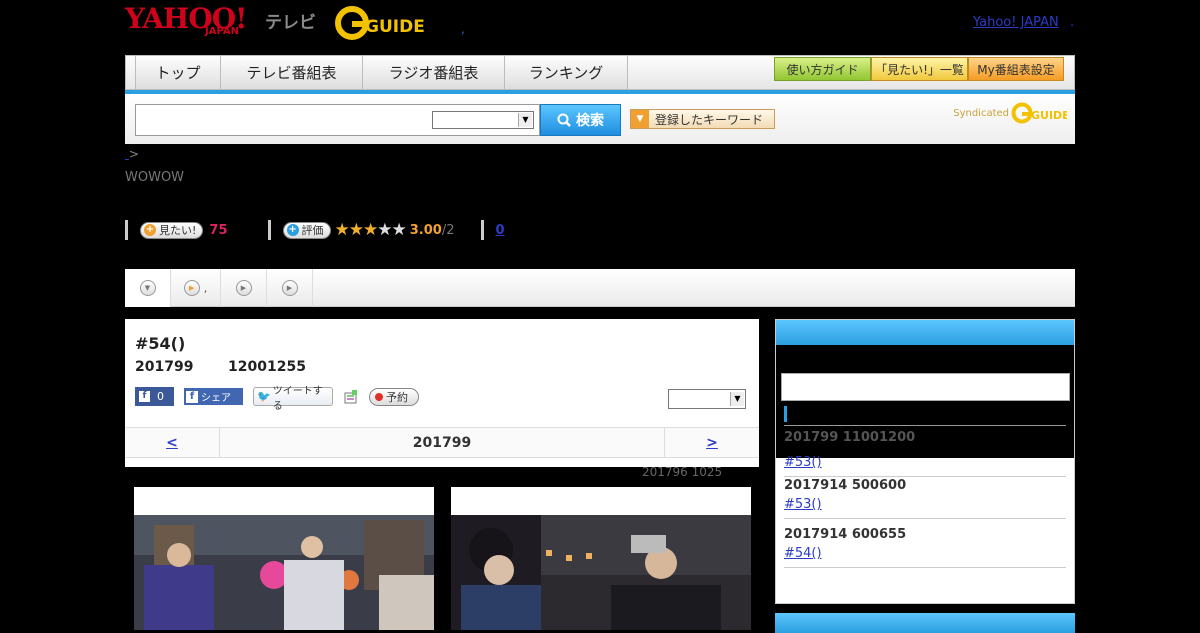  Describe the element at coordinates (925, 498) in the screenshot. I see `list-item: 2017914 500600 #53()` at that location.